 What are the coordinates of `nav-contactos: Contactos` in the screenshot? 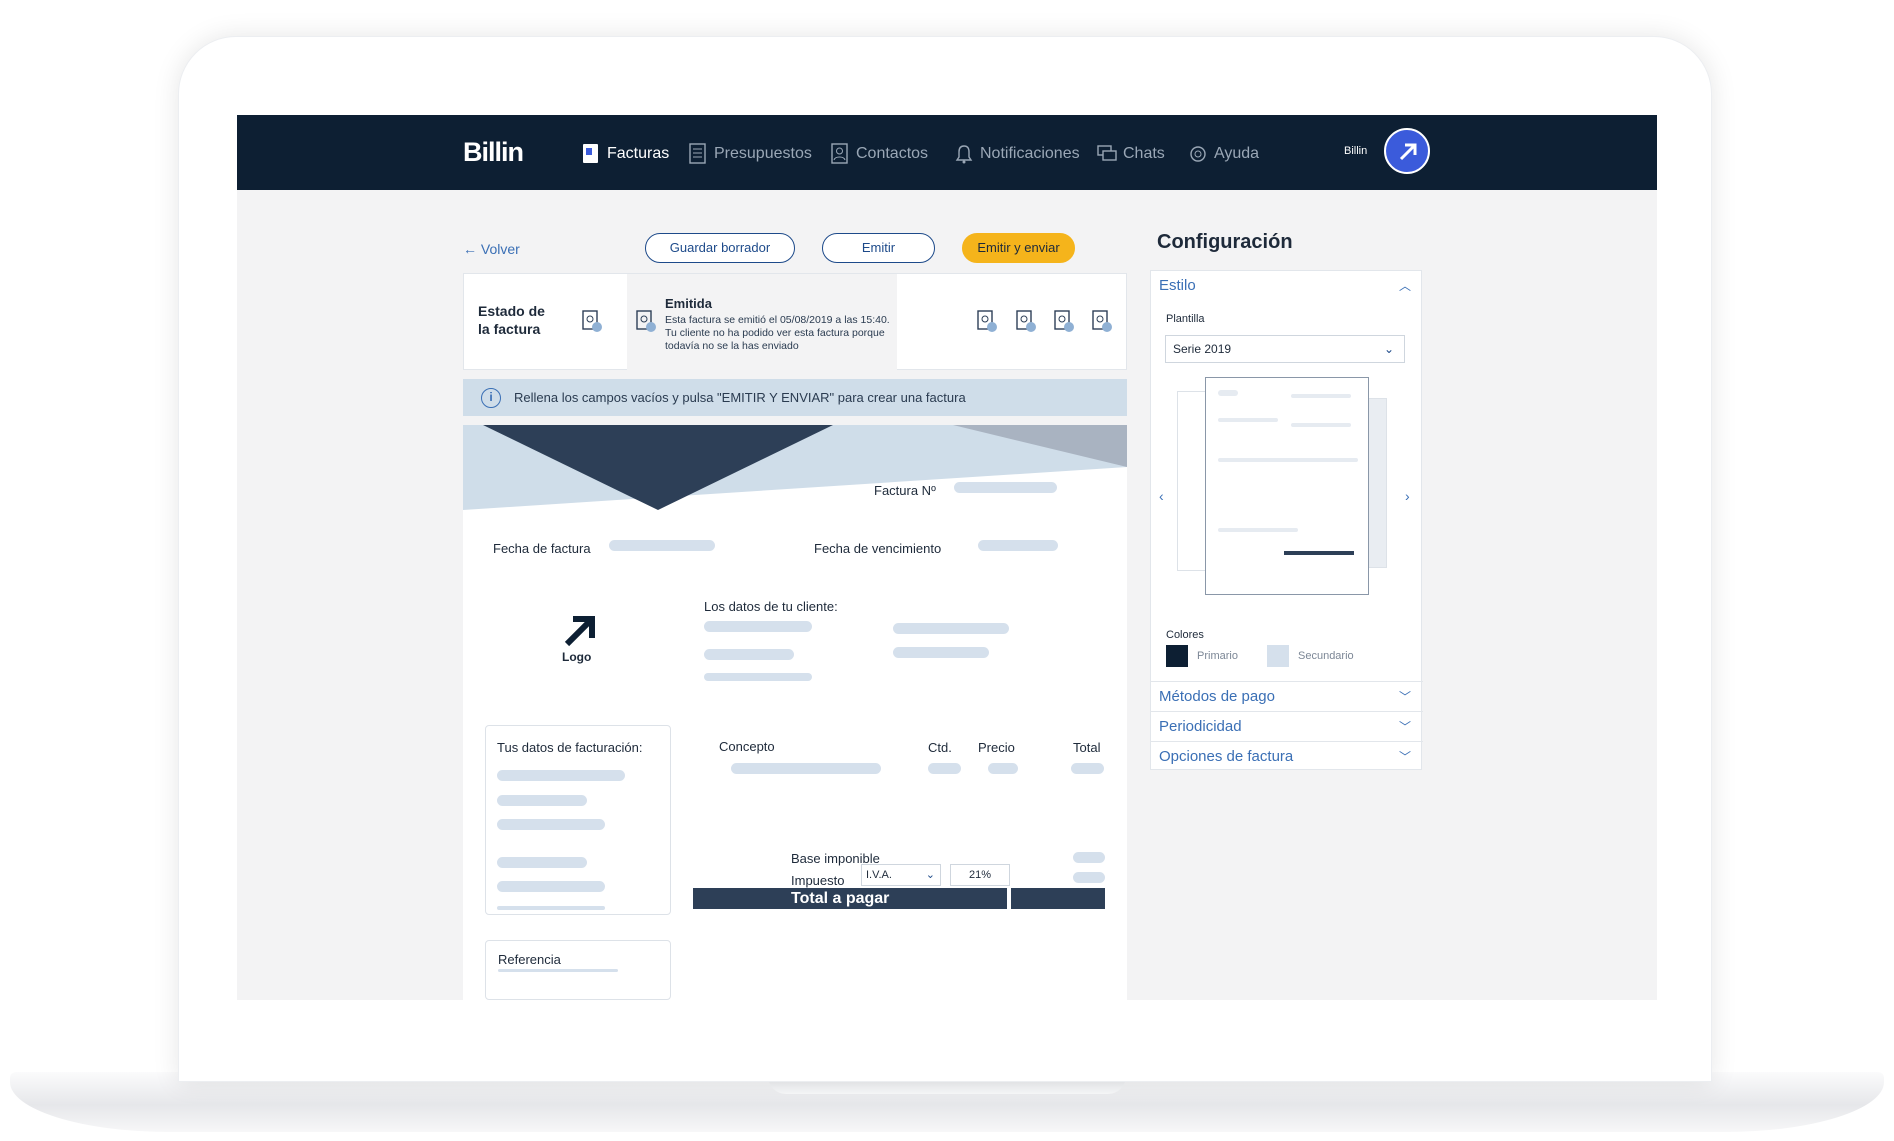 It's located at (879, 154).